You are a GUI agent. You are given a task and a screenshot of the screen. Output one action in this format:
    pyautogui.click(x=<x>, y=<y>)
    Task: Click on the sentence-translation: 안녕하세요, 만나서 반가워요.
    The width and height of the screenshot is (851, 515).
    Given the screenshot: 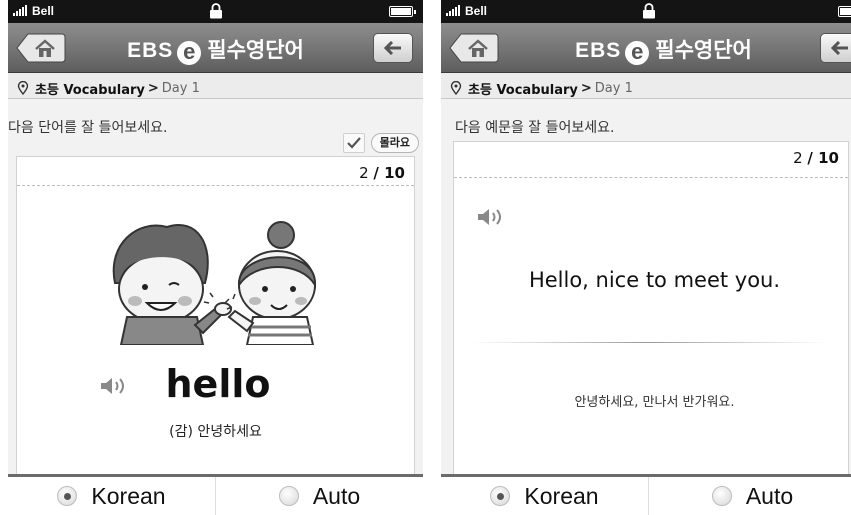 What is the action you would take?
    pyautogui.click(x=654, y=402)
    